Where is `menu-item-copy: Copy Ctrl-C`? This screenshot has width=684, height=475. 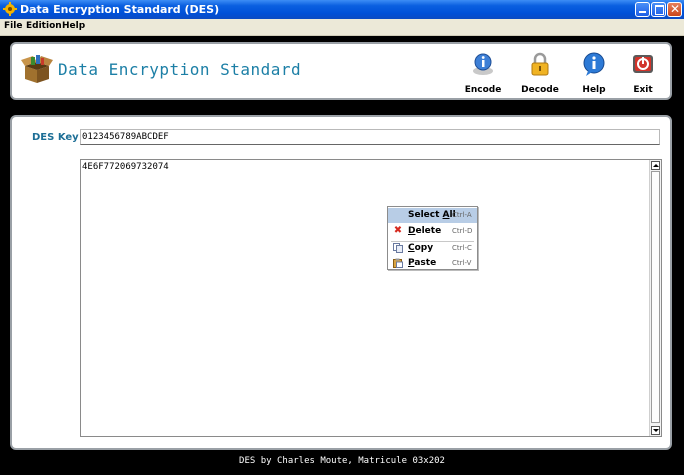
menu-item-copy: Copy Ctrl-C is located at coordinates (432, 248).